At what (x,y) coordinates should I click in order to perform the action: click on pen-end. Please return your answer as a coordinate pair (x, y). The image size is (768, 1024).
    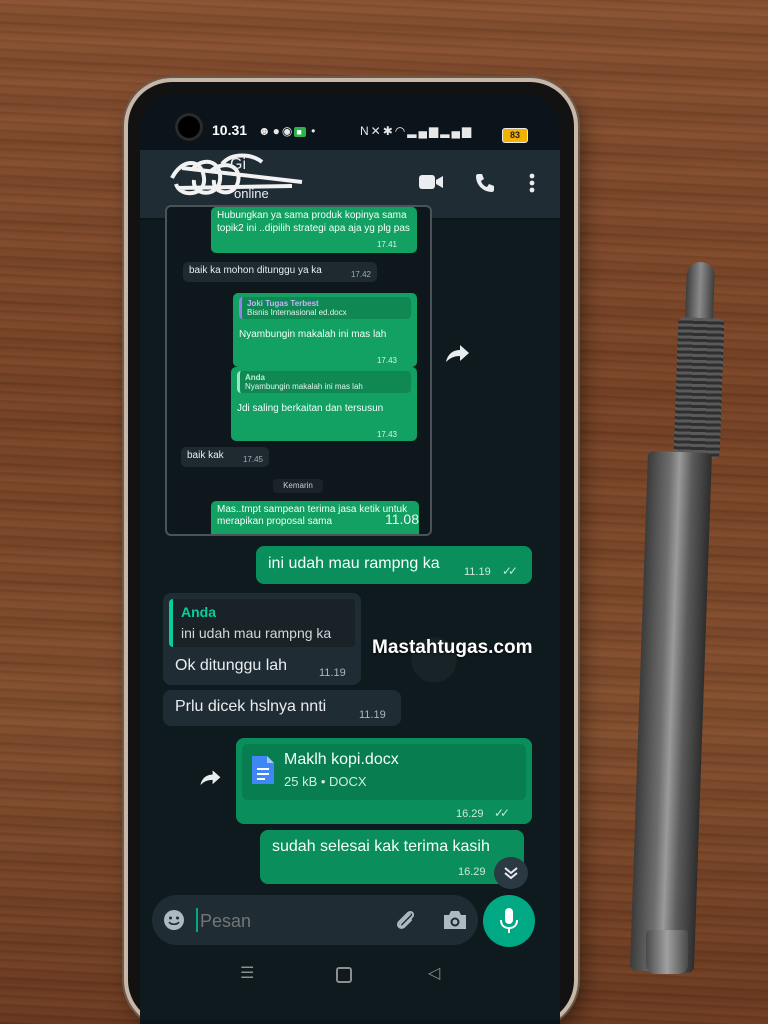
    Looking at the image, I should click on (667, 952).